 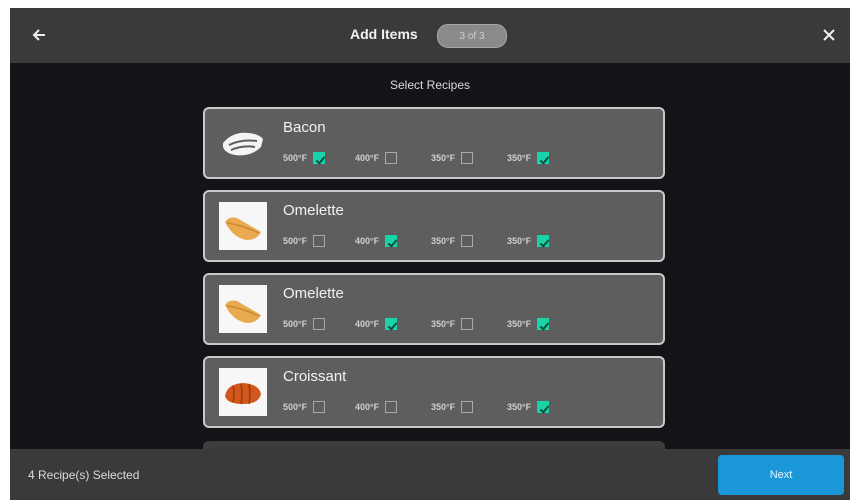 I want to click on step-indicator: 3 of 3, so click(x=472, y=36).